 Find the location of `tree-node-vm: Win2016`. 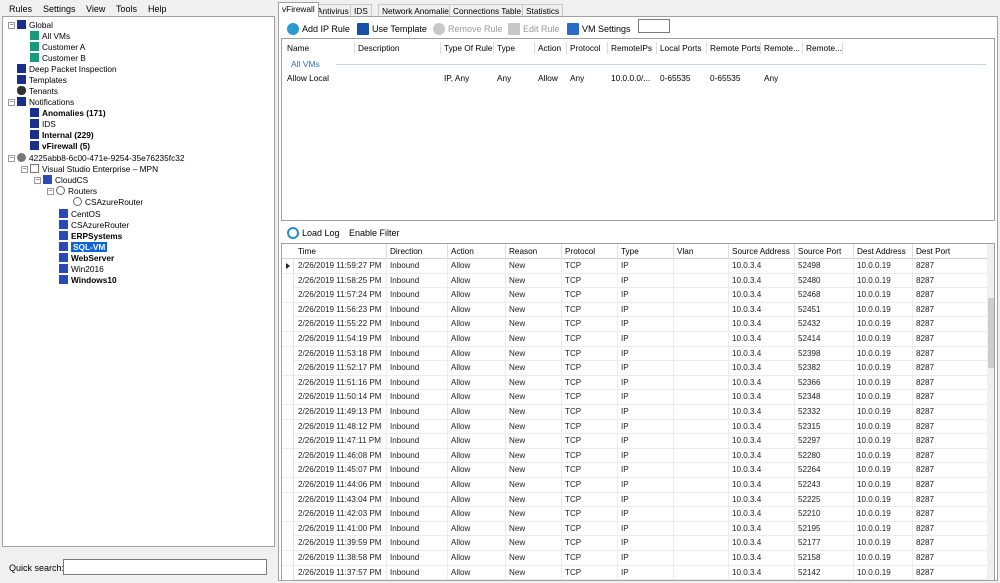

tree-node-vm: Win2016 is located at coordinates (81, 269).